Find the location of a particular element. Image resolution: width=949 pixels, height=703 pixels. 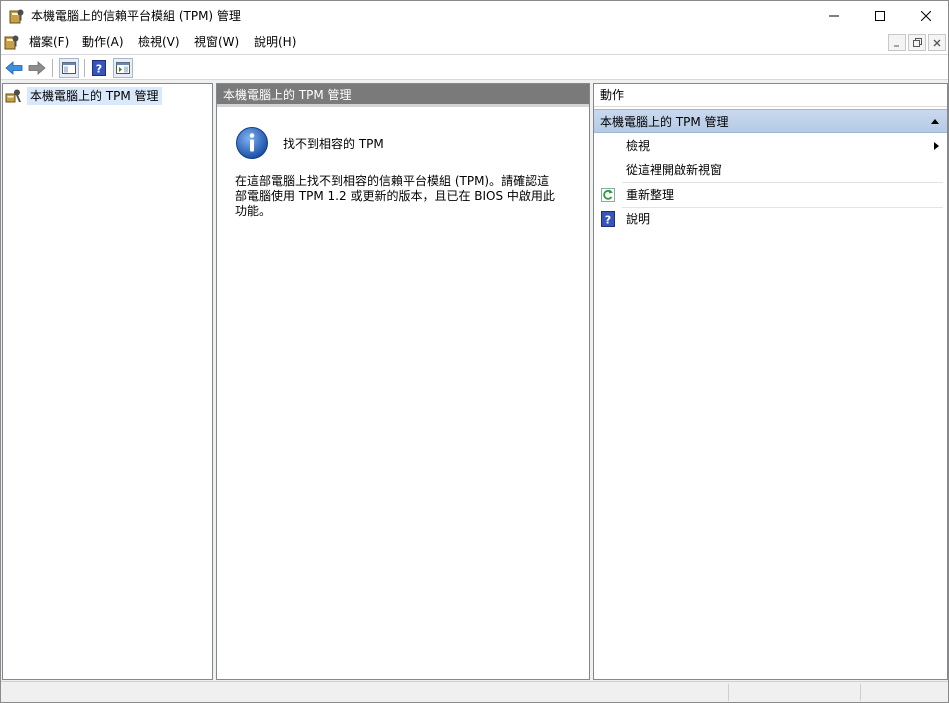

actions-section-header: 本機電腦上的 TPM 管理 is located at coordinates (770, 121).